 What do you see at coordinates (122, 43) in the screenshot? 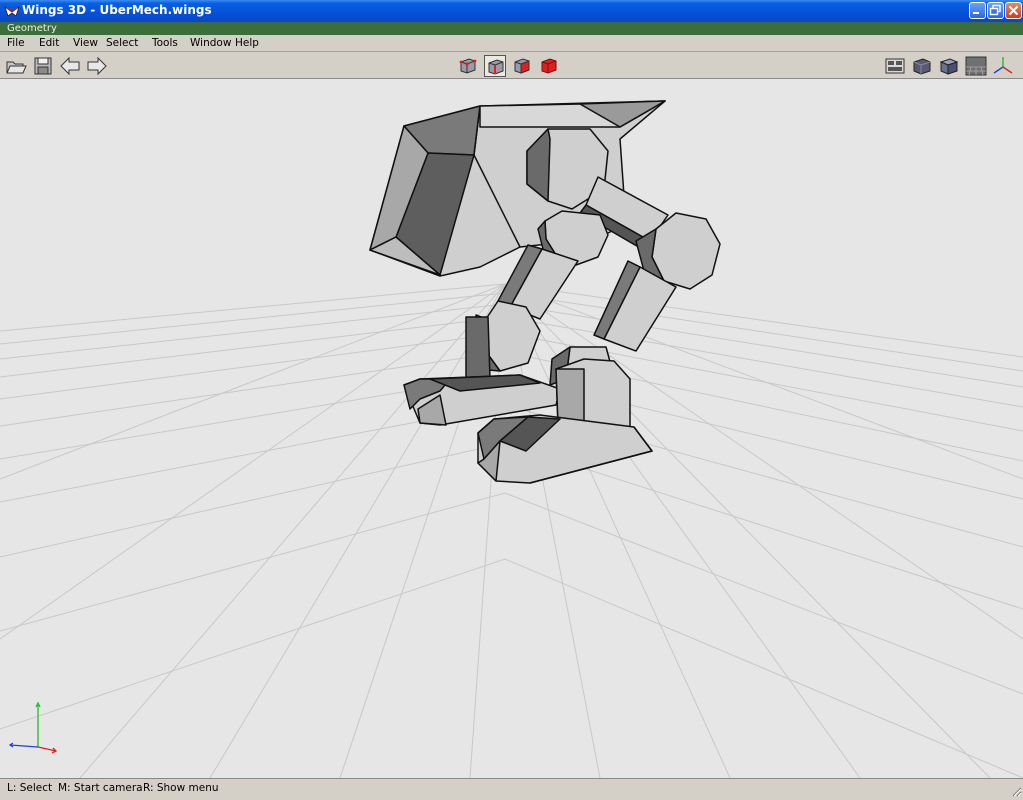
I see `menu-select: Select` at bounding box center [122, 43].